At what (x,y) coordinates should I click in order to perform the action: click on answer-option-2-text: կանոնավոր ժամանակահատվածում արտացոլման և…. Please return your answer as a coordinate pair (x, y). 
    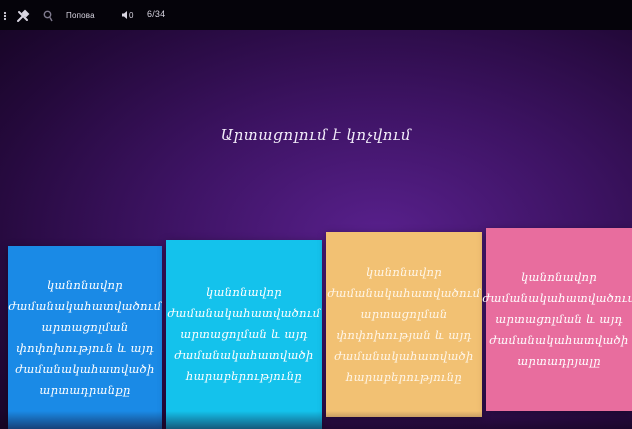
    Looking at the image, I should click on (244, 334).